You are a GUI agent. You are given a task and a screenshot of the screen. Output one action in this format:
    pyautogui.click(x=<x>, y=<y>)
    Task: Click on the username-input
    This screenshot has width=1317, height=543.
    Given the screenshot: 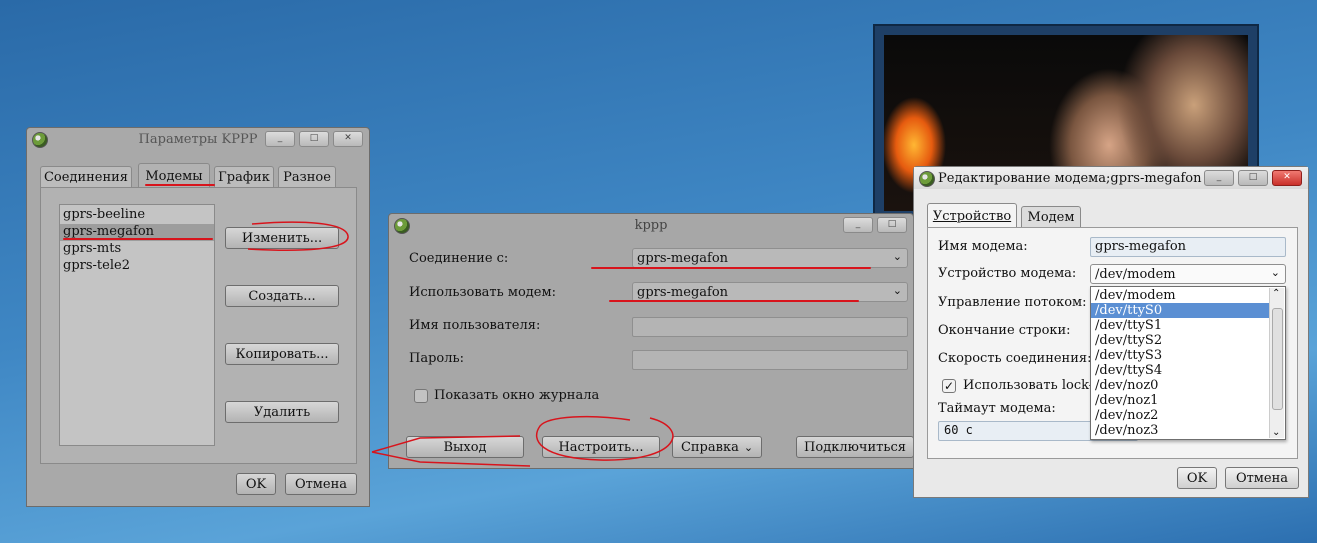 What is the action you would take?
    pyautogui.click(x=770, y=327)
    